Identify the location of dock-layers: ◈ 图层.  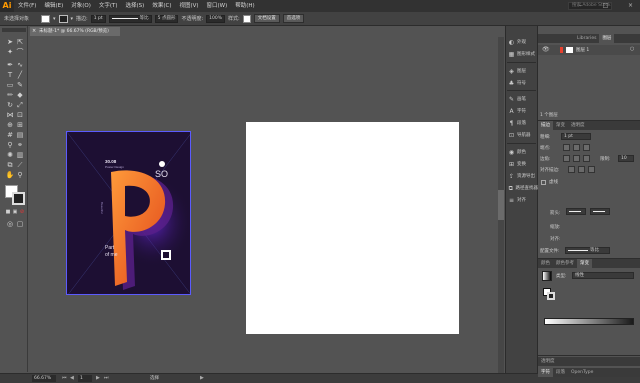
(521, 71).